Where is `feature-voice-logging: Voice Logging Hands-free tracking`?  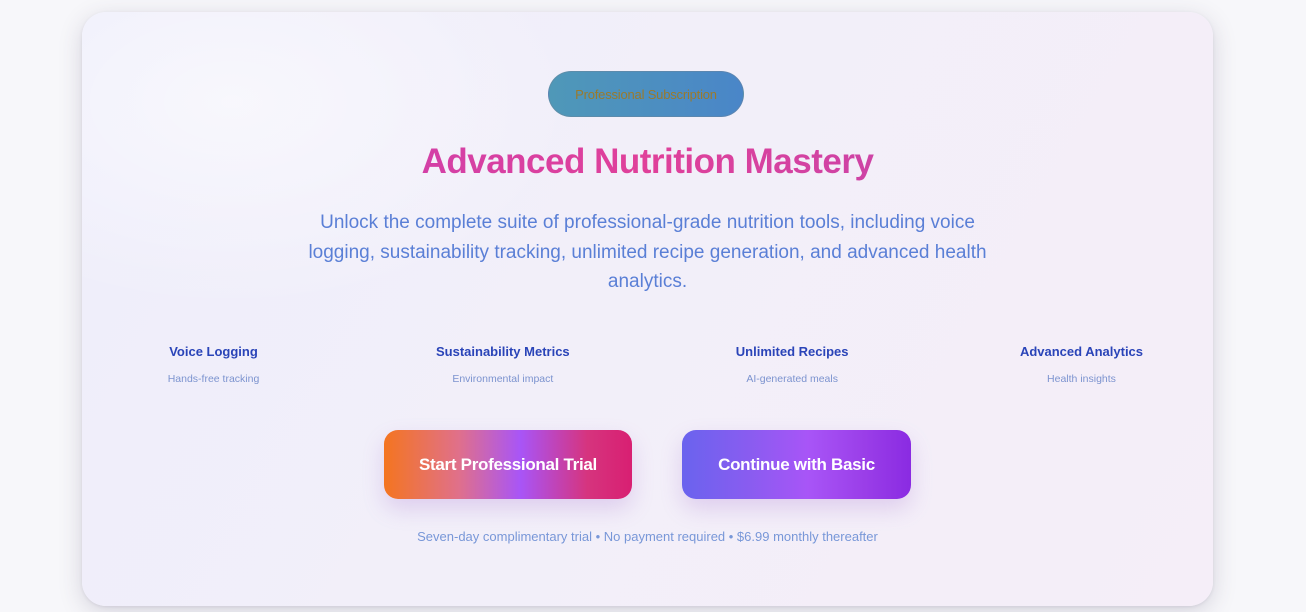
feature-voice-logging: Voice Logging Hands-free tracking is located at coordinates (213, 363).